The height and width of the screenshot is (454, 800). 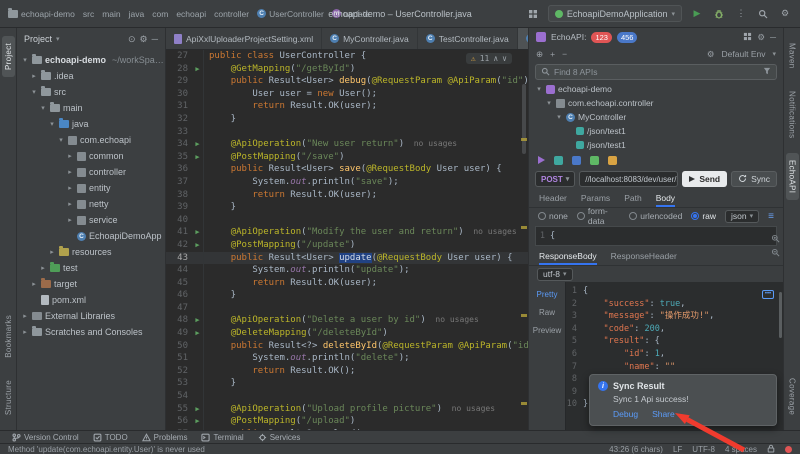 What do you see at coordinates (191, 14) in the screenshot?
I see `breadcrumb-item-echoapi: echoapi` at bounding box center [191, 14].